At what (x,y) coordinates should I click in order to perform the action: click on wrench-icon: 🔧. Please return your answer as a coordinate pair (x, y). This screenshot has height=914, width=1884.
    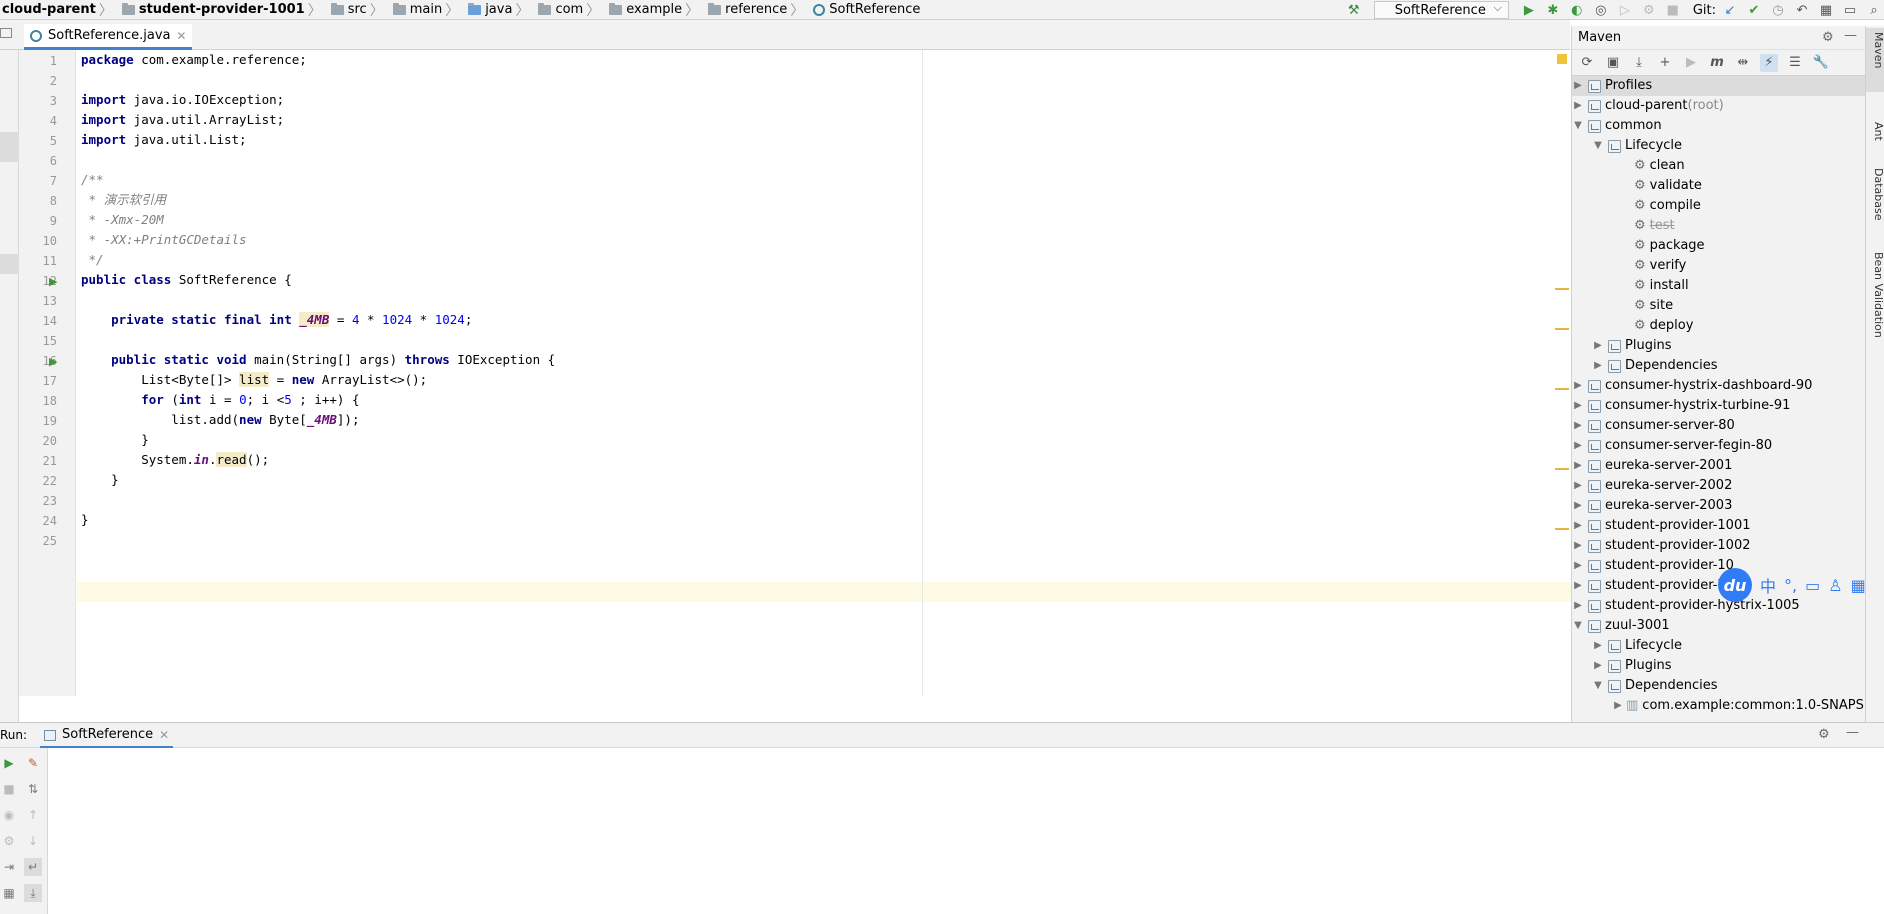
    Looking at the image, I should click on (1821, 63).